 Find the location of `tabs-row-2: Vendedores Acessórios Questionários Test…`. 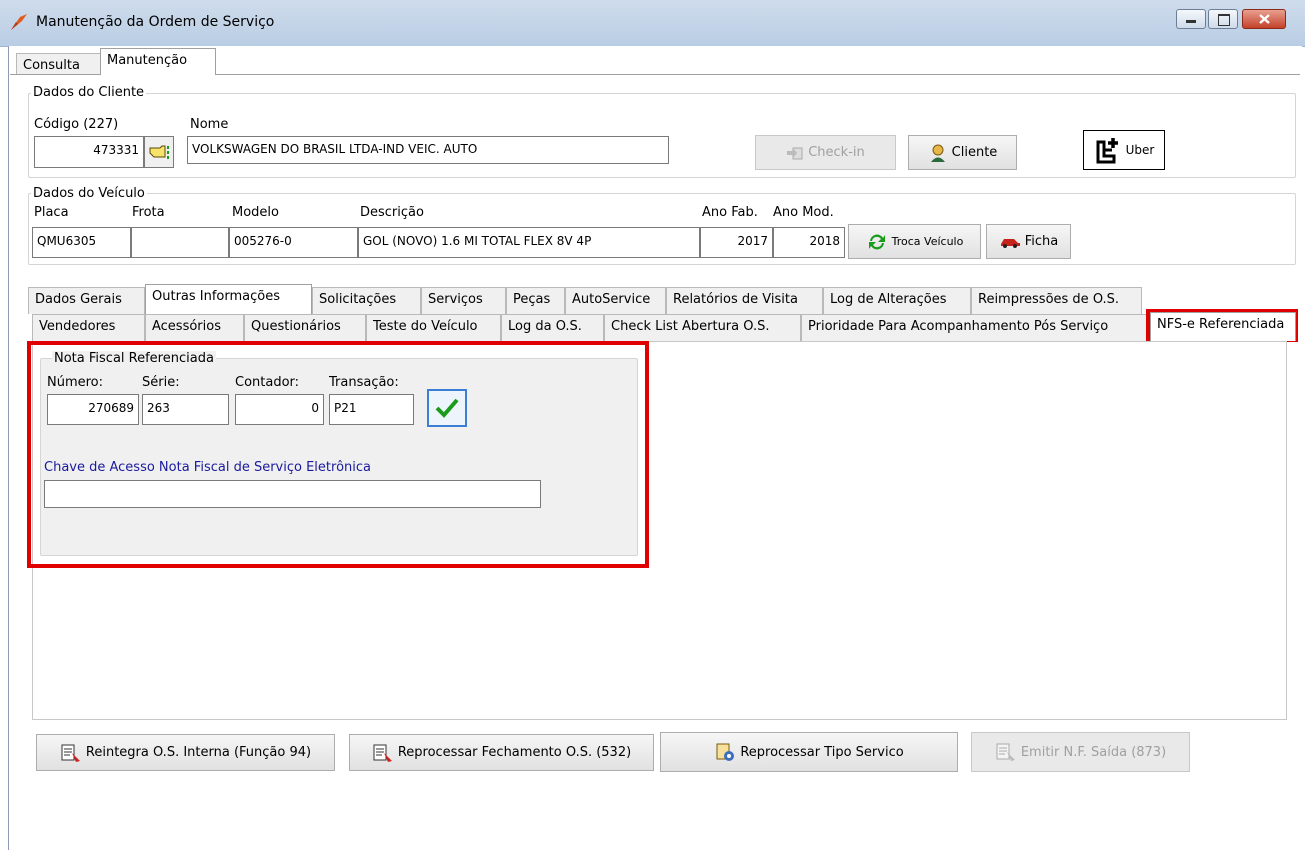

tabs-row-2: Vendedores Acessórios Questionários Test… is located at coordinates (664, 326).